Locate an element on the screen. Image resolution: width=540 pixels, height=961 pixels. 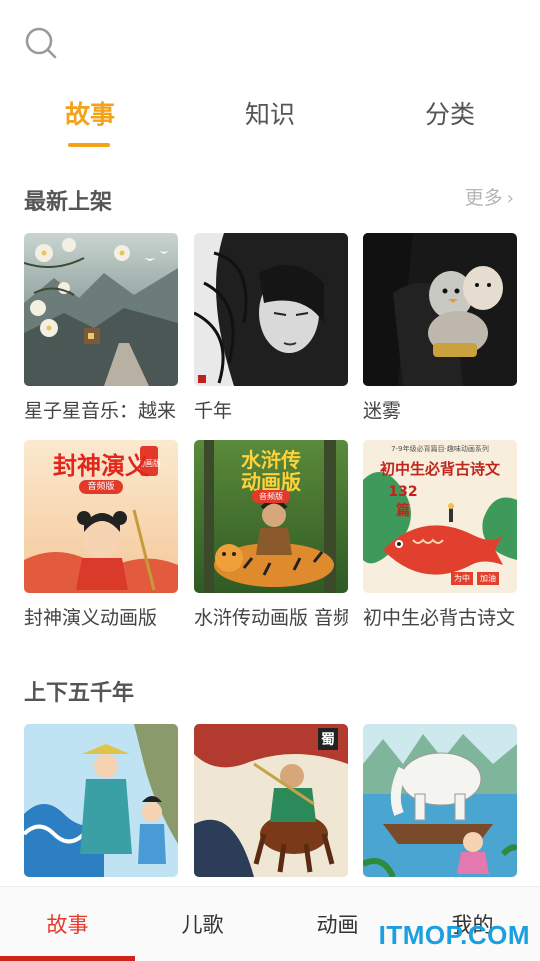
album-card: 星子星音乐：越来 is located at coordinates (101, 328).